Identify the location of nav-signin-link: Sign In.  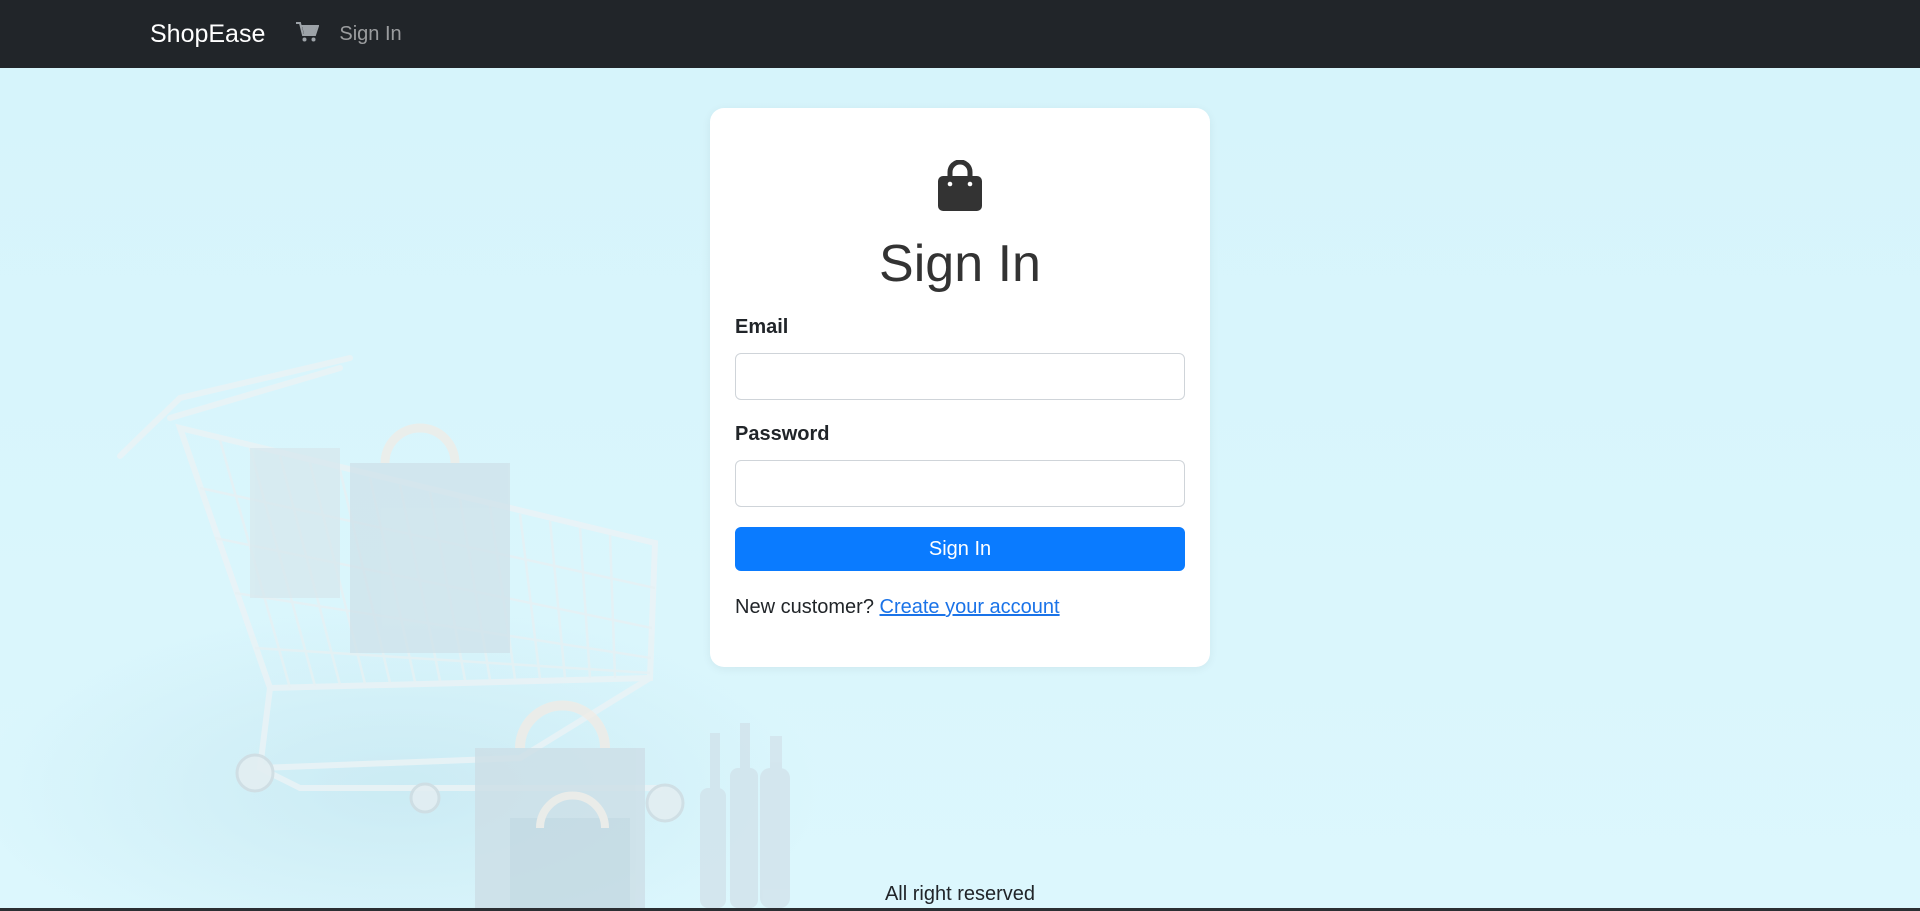
(370, 34).